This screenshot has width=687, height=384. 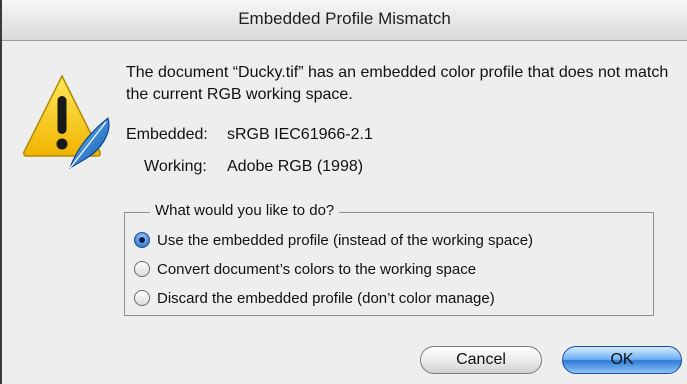 I want to click on working-space-row: Working: Adobe RGB (1998), so click(x=253, y=167).